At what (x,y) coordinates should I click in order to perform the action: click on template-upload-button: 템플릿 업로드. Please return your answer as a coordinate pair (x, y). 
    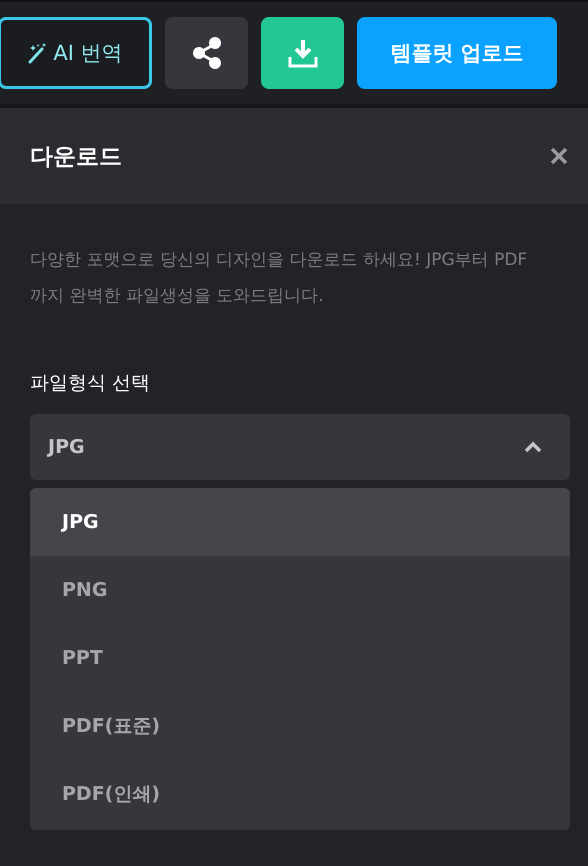
    Looking at the image, I should click on (457, 53).